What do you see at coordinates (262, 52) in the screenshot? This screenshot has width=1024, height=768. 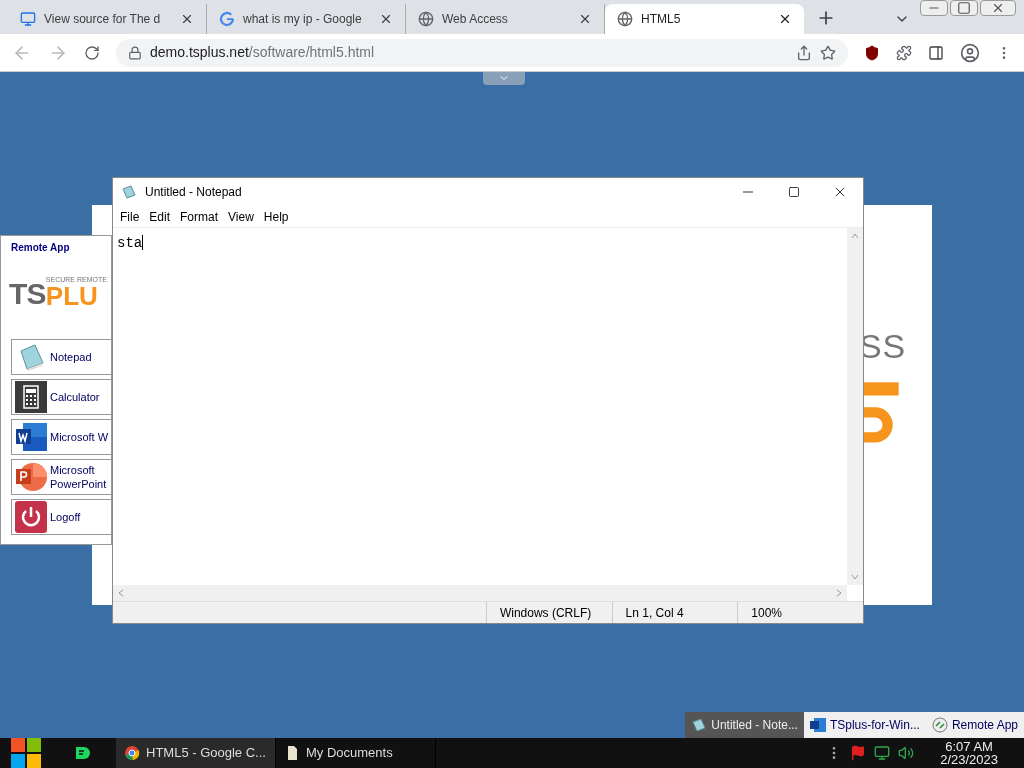 I see `url-text: demo.tsplus.net/software/html5.html` at bounding box center [262, 52].